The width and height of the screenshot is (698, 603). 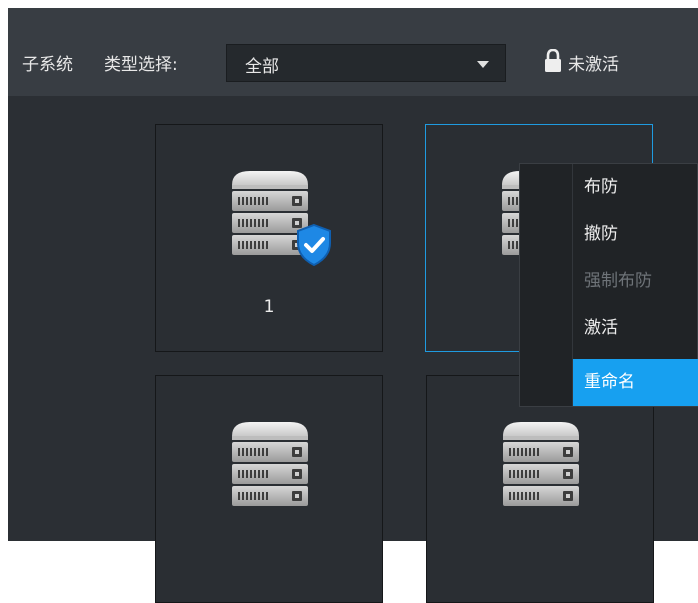 I want to click on top-strip, so click(x=349, y=4).